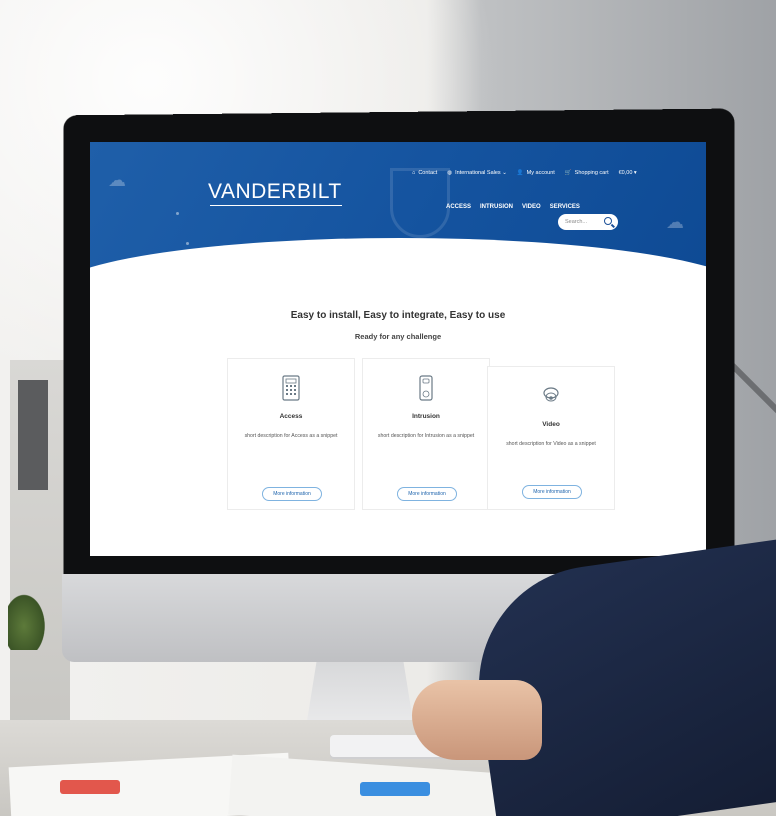  I want to click on sales-label: International Sales ⌄, so click(481, 173).